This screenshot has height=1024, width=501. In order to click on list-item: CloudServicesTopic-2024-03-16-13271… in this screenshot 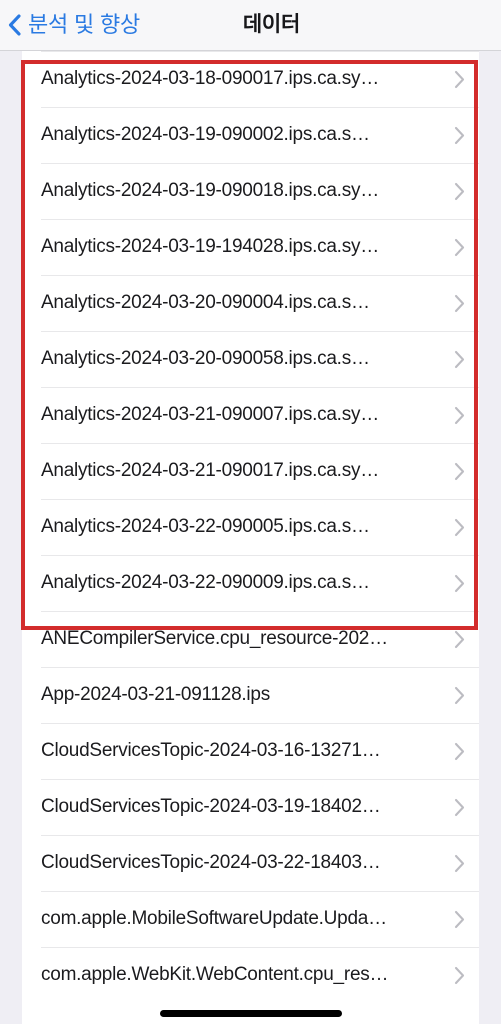, I will do `click(250, 751)`.